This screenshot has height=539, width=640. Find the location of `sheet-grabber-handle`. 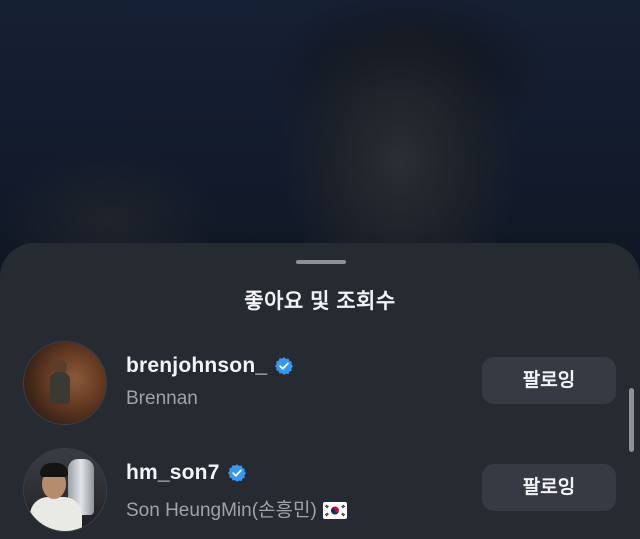

sheet-grabber-handle is located at coordinates (321, 262).